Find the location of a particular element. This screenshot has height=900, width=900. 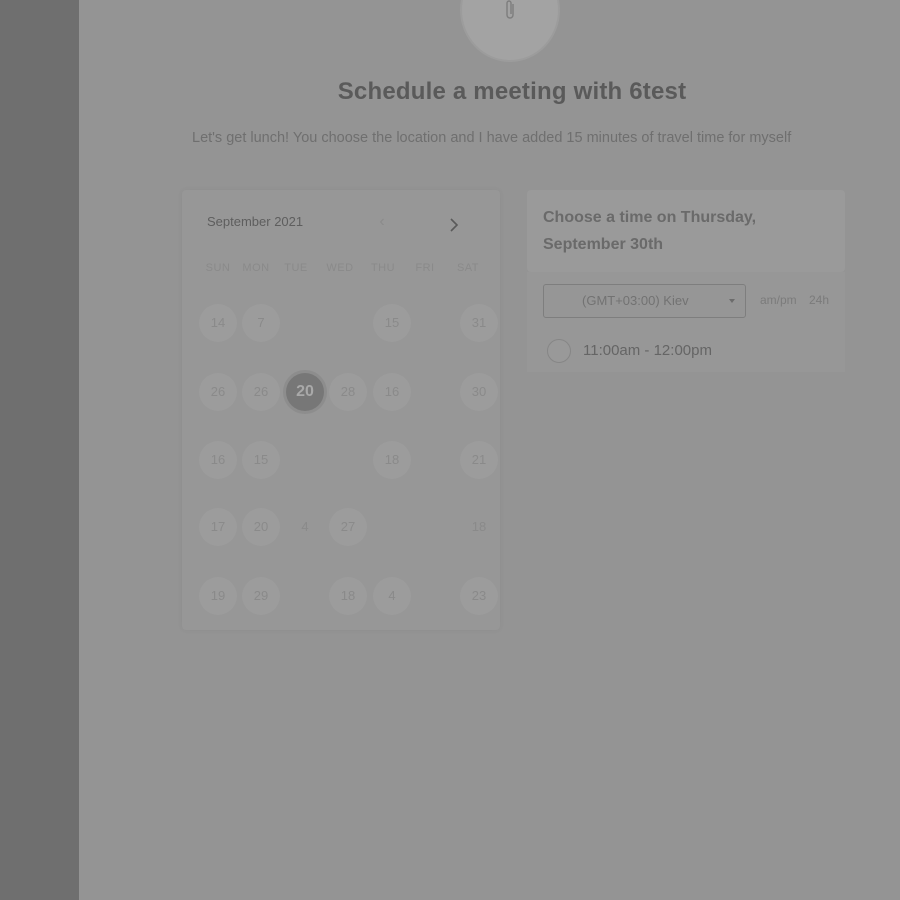

month-label: September 2021 is located at coordinates (255, 221).